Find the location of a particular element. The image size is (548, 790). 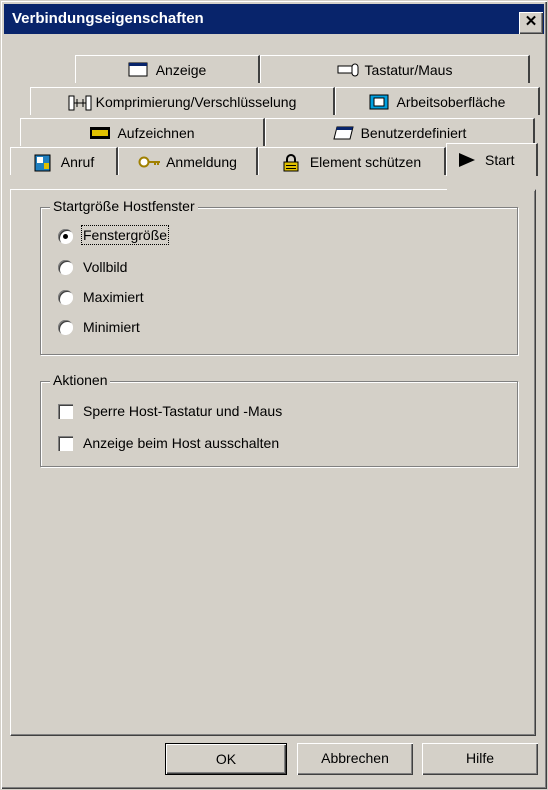

close-button: ✕ is located at coordinates (531, 23).